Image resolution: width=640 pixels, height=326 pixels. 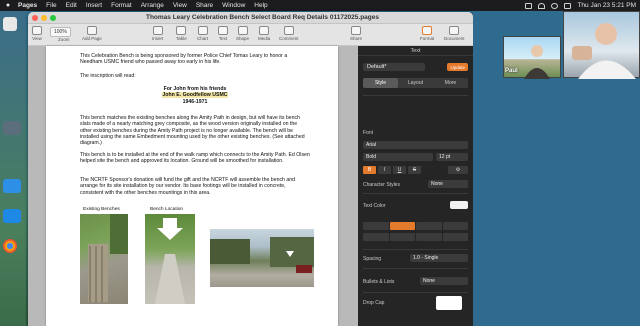 I want to click on more-text-options-icon: ⚙, so click(x=458, y=170).